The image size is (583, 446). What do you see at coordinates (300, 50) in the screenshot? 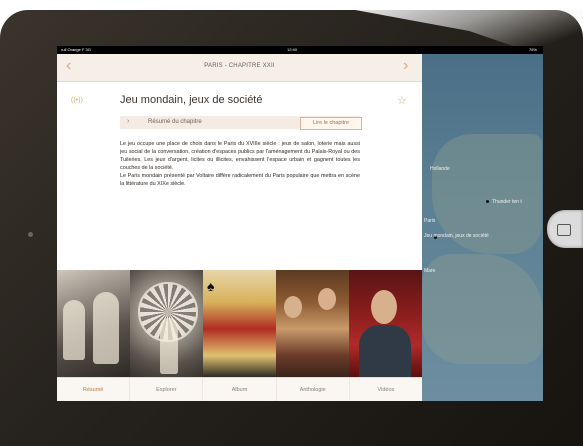
I see `status-bar: •ull Orange F 3G 12:40 76%` at bounding box center [300, 50].